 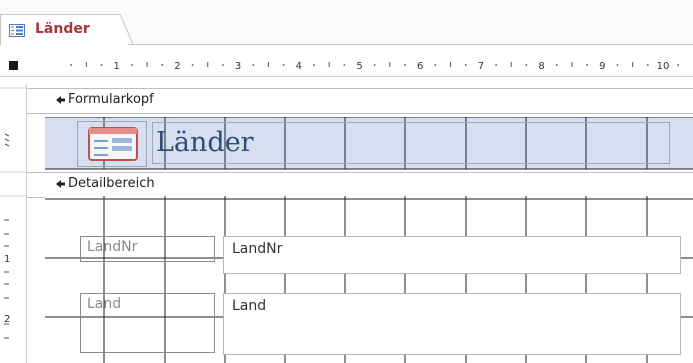 What do you see at coordinates (452, 255) in the screenshot?
I see `textbox-landnr: LandNr` at bounding box center [452, 255].